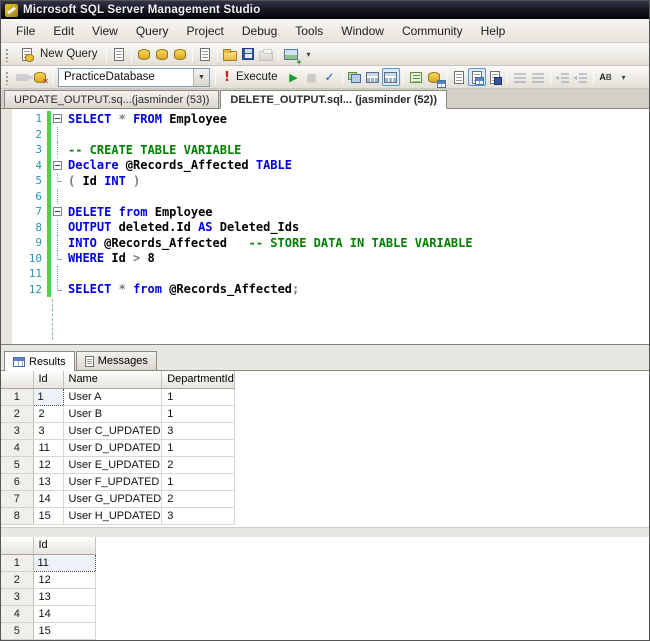 The image size is (650, 641). I want to click on debug-play-icon: ▶, so click(294, 77).